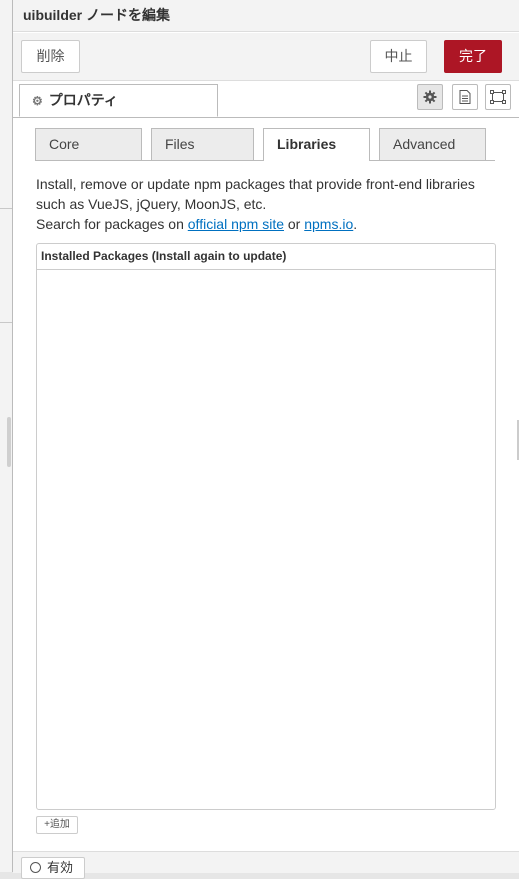 The height and width of the screenshot is (879, 519). I want to click on settings-tabs: Core Files Libraries Advanced, so click(265, 144).